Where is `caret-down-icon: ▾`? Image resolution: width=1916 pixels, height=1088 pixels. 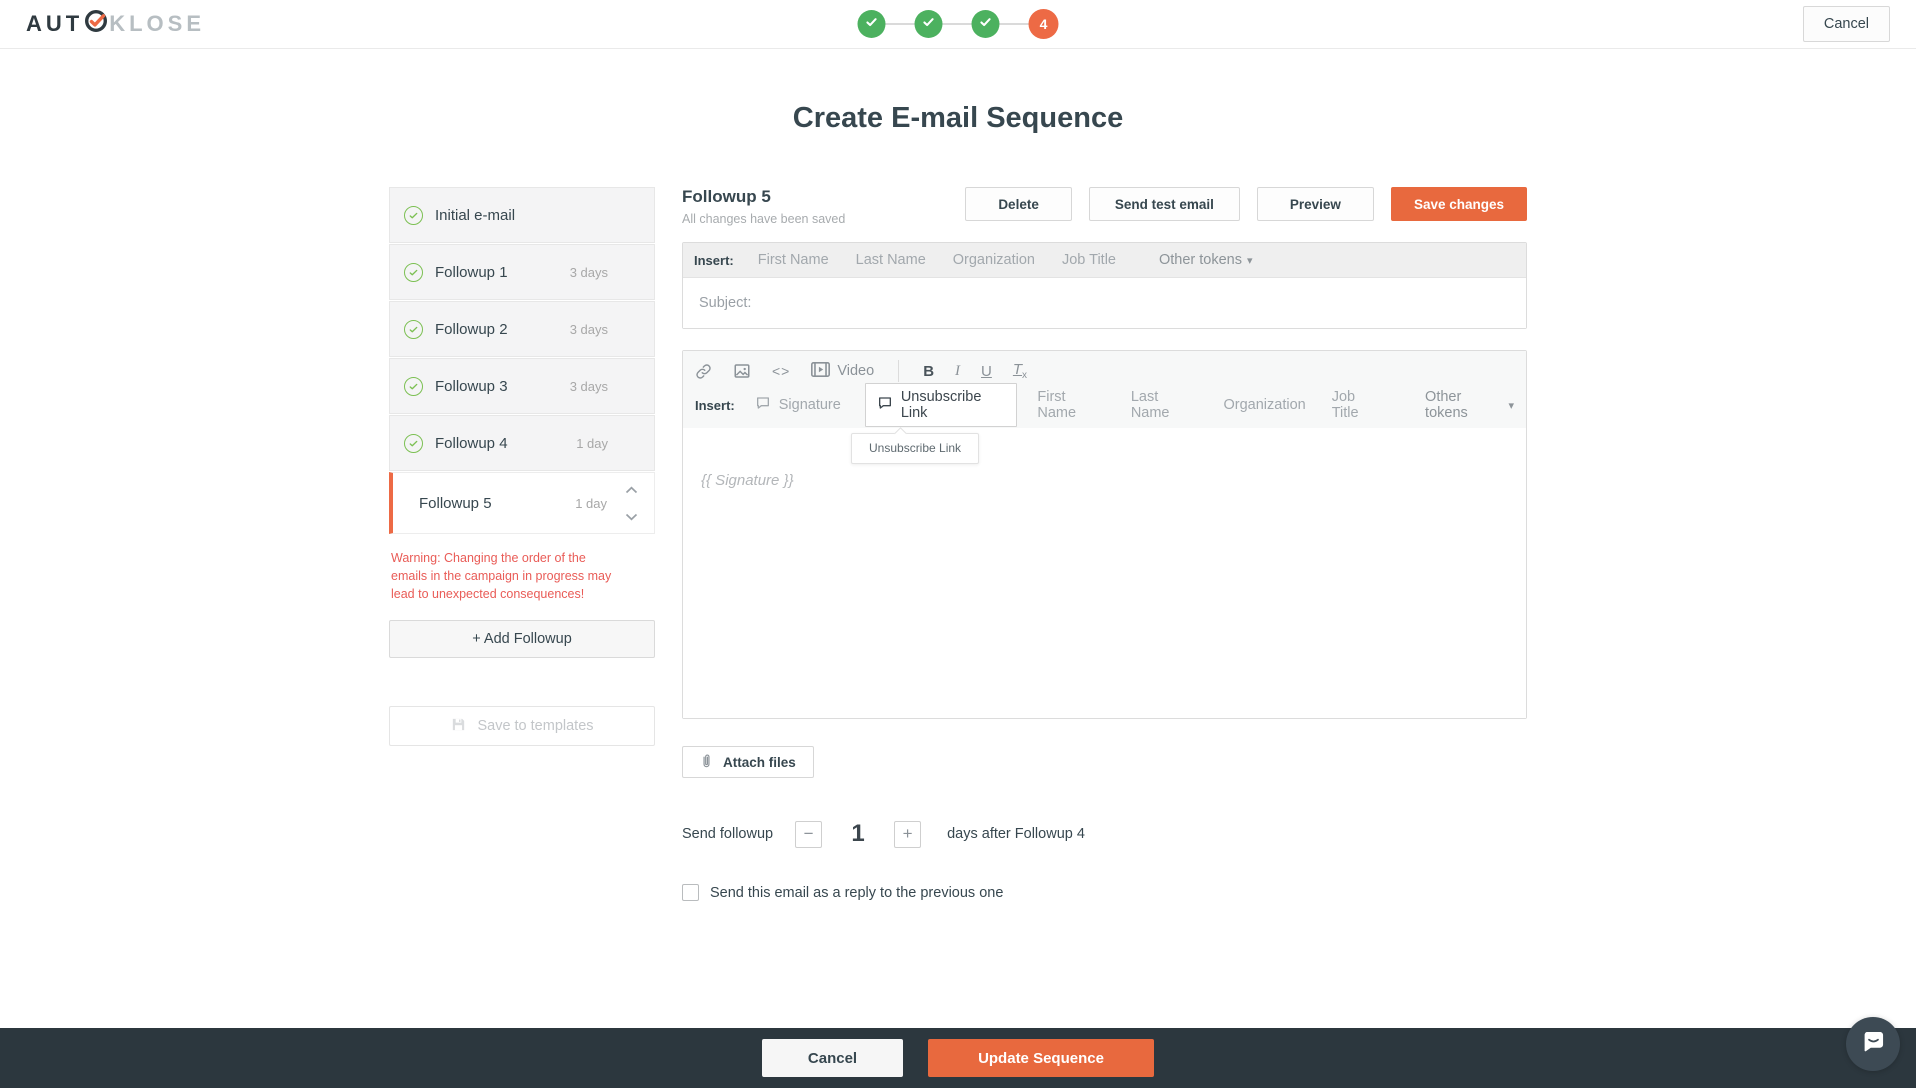
caret-down-icon: ▾ is located at coordinates (1511, 405).